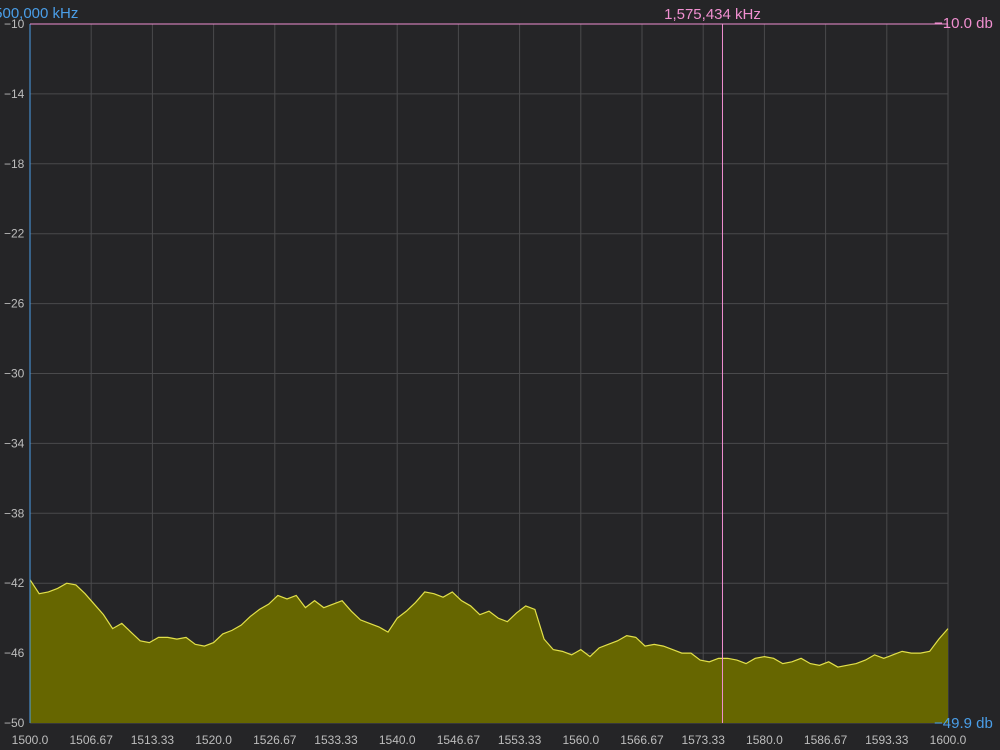  I want to click on start-frequency-readout: 1,500,000 kHz, so click(39, 13).